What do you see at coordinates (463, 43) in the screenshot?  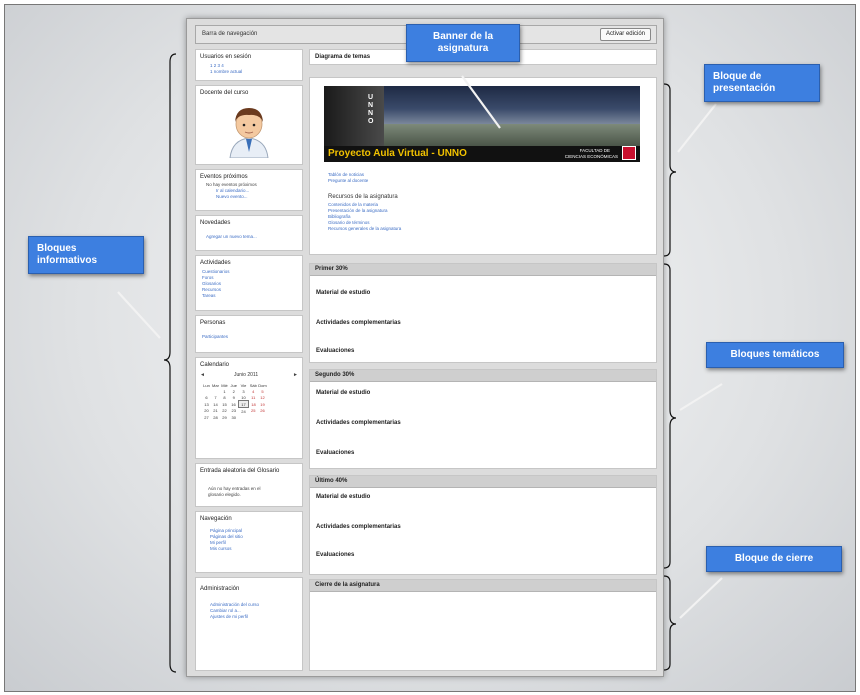 I see `annotation-banner: Banner de la asignatura` at bounding box center [463, 43].